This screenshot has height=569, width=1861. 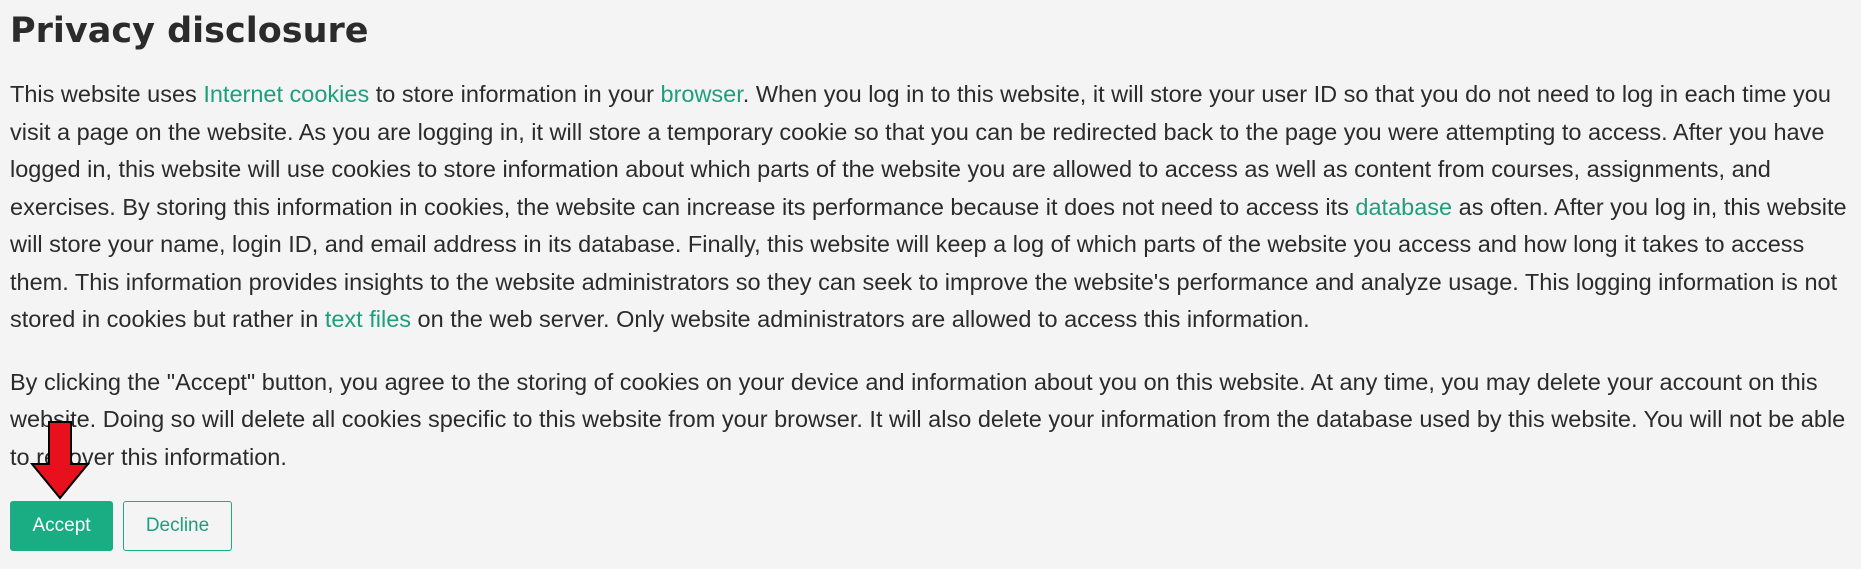 I want to click on decline-button: Decline, so click(x=177, y=526).